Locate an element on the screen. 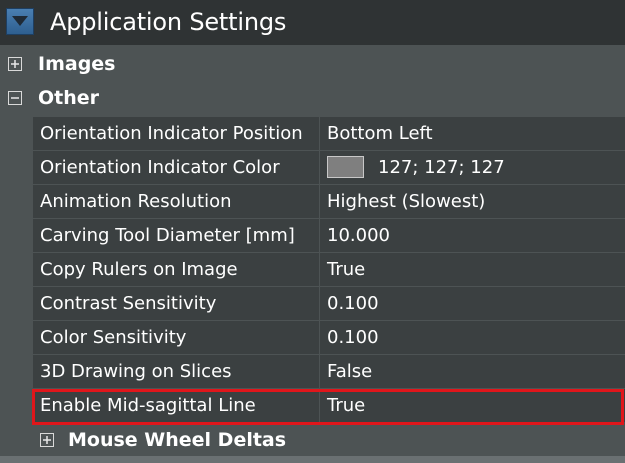 The height and width of the screenshot is (463, 625). collapse-panel-button is located at coordinates (20, 21).